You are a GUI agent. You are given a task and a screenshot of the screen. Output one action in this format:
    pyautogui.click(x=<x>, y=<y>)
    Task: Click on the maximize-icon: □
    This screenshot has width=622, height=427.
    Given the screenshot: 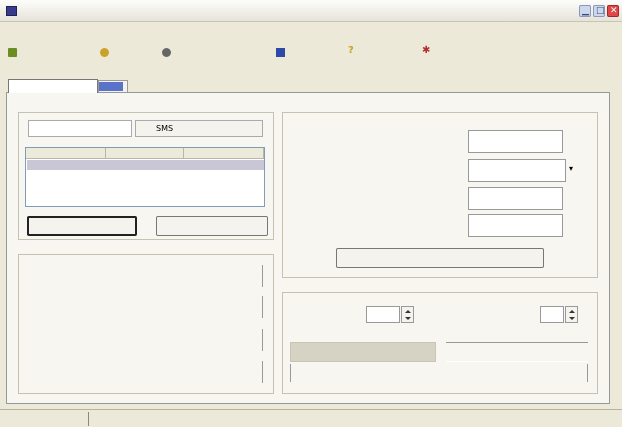 What is the action you would take?
    pyautogui.click(x=600, y=11)
    